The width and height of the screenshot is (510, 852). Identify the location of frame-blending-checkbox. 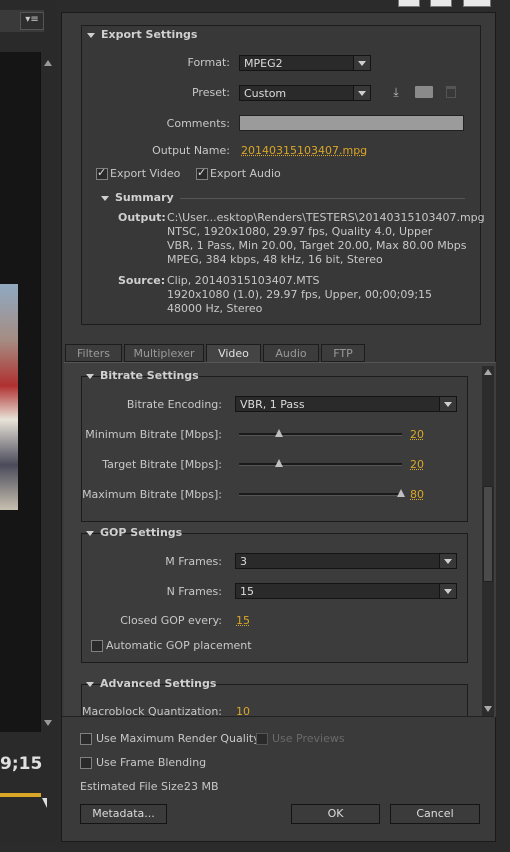
(86, 763).